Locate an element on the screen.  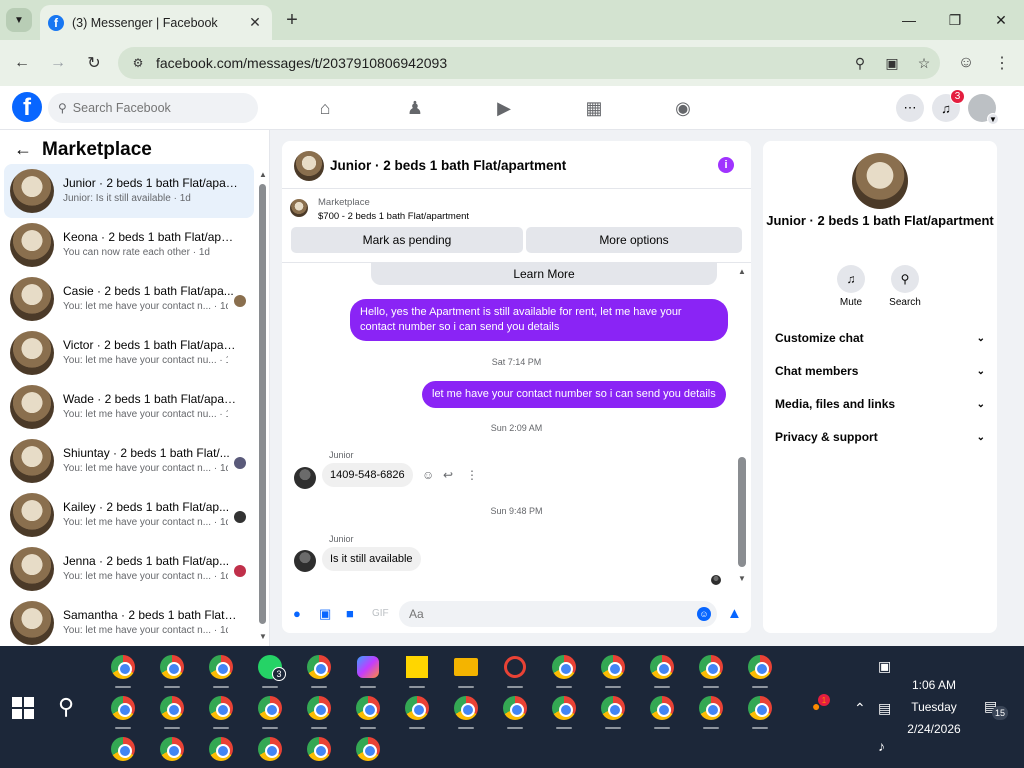
mark-as-pending-button: Mark as pending is located at coordinates (407, 240).